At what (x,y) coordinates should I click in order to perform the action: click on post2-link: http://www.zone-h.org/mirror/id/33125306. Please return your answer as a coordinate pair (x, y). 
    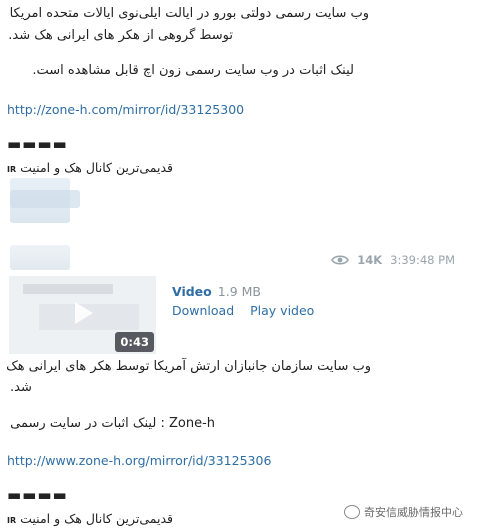
    Looking at the image, I should click on (139, 460).